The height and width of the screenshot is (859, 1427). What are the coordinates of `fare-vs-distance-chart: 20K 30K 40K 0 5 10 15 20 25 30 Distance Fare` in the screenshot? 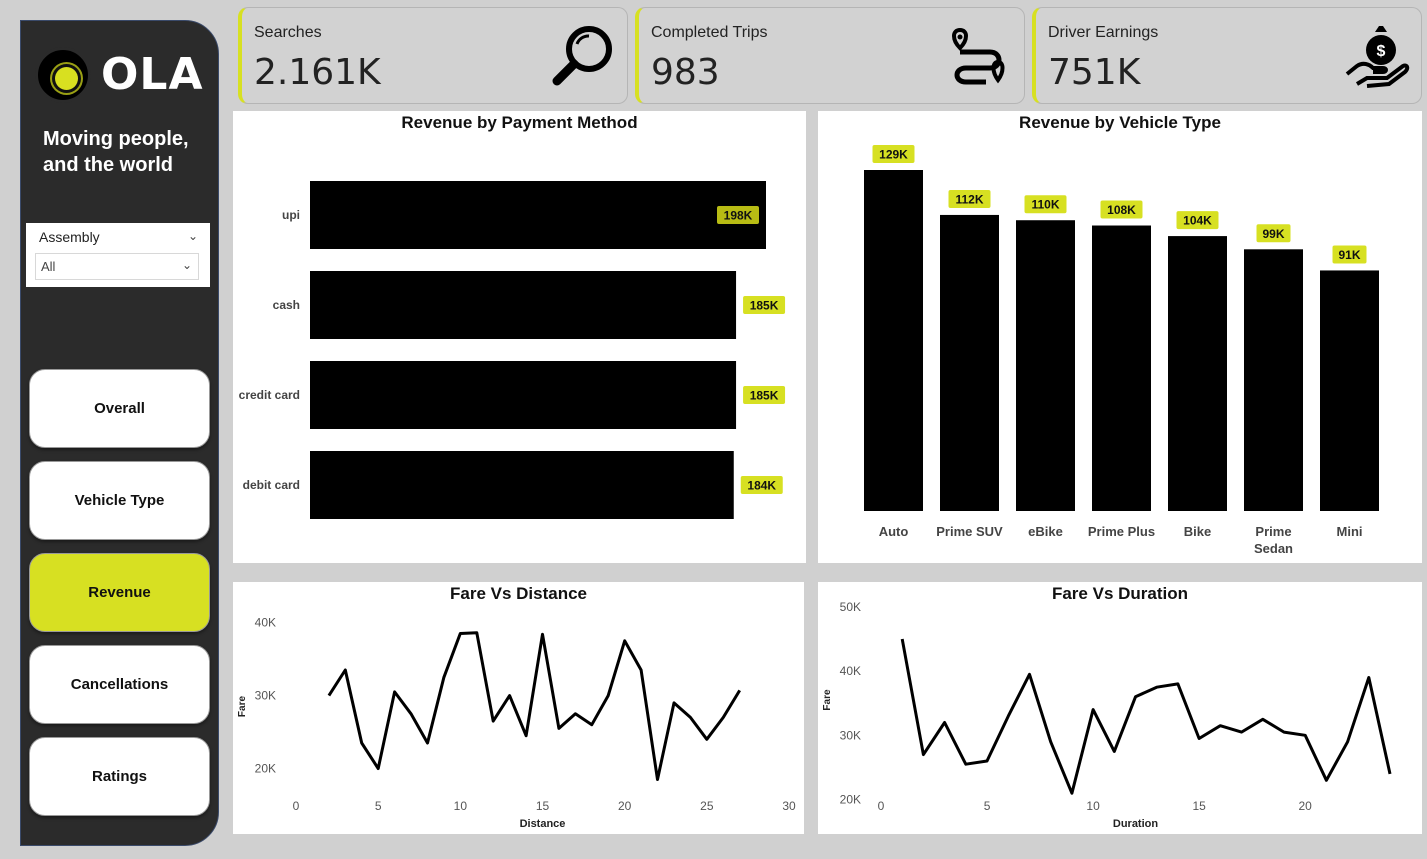 It's located at (516, 723).